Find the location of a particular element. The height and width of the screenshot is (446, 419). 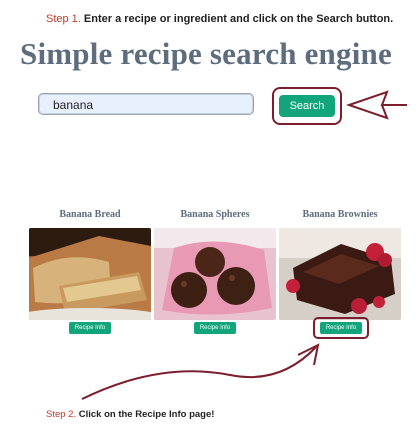

step-2-label: Step 2. is located at coordinates (61, 414).